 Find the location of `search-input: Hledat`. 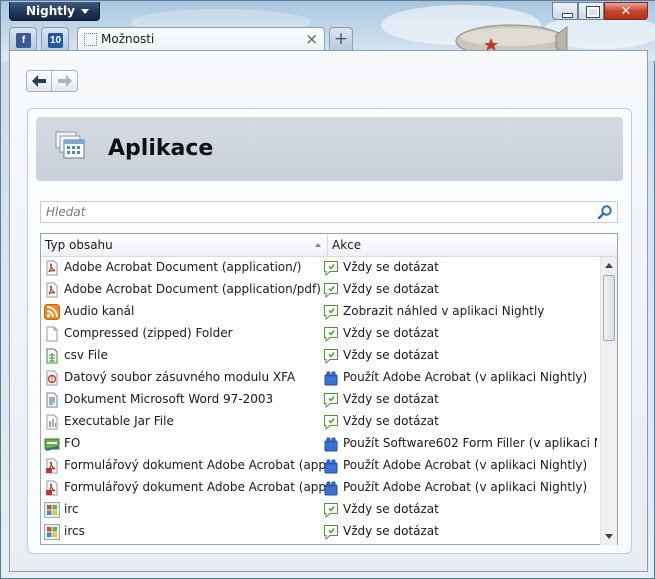

search-input: Hledat is located at coordinates (329, 212).